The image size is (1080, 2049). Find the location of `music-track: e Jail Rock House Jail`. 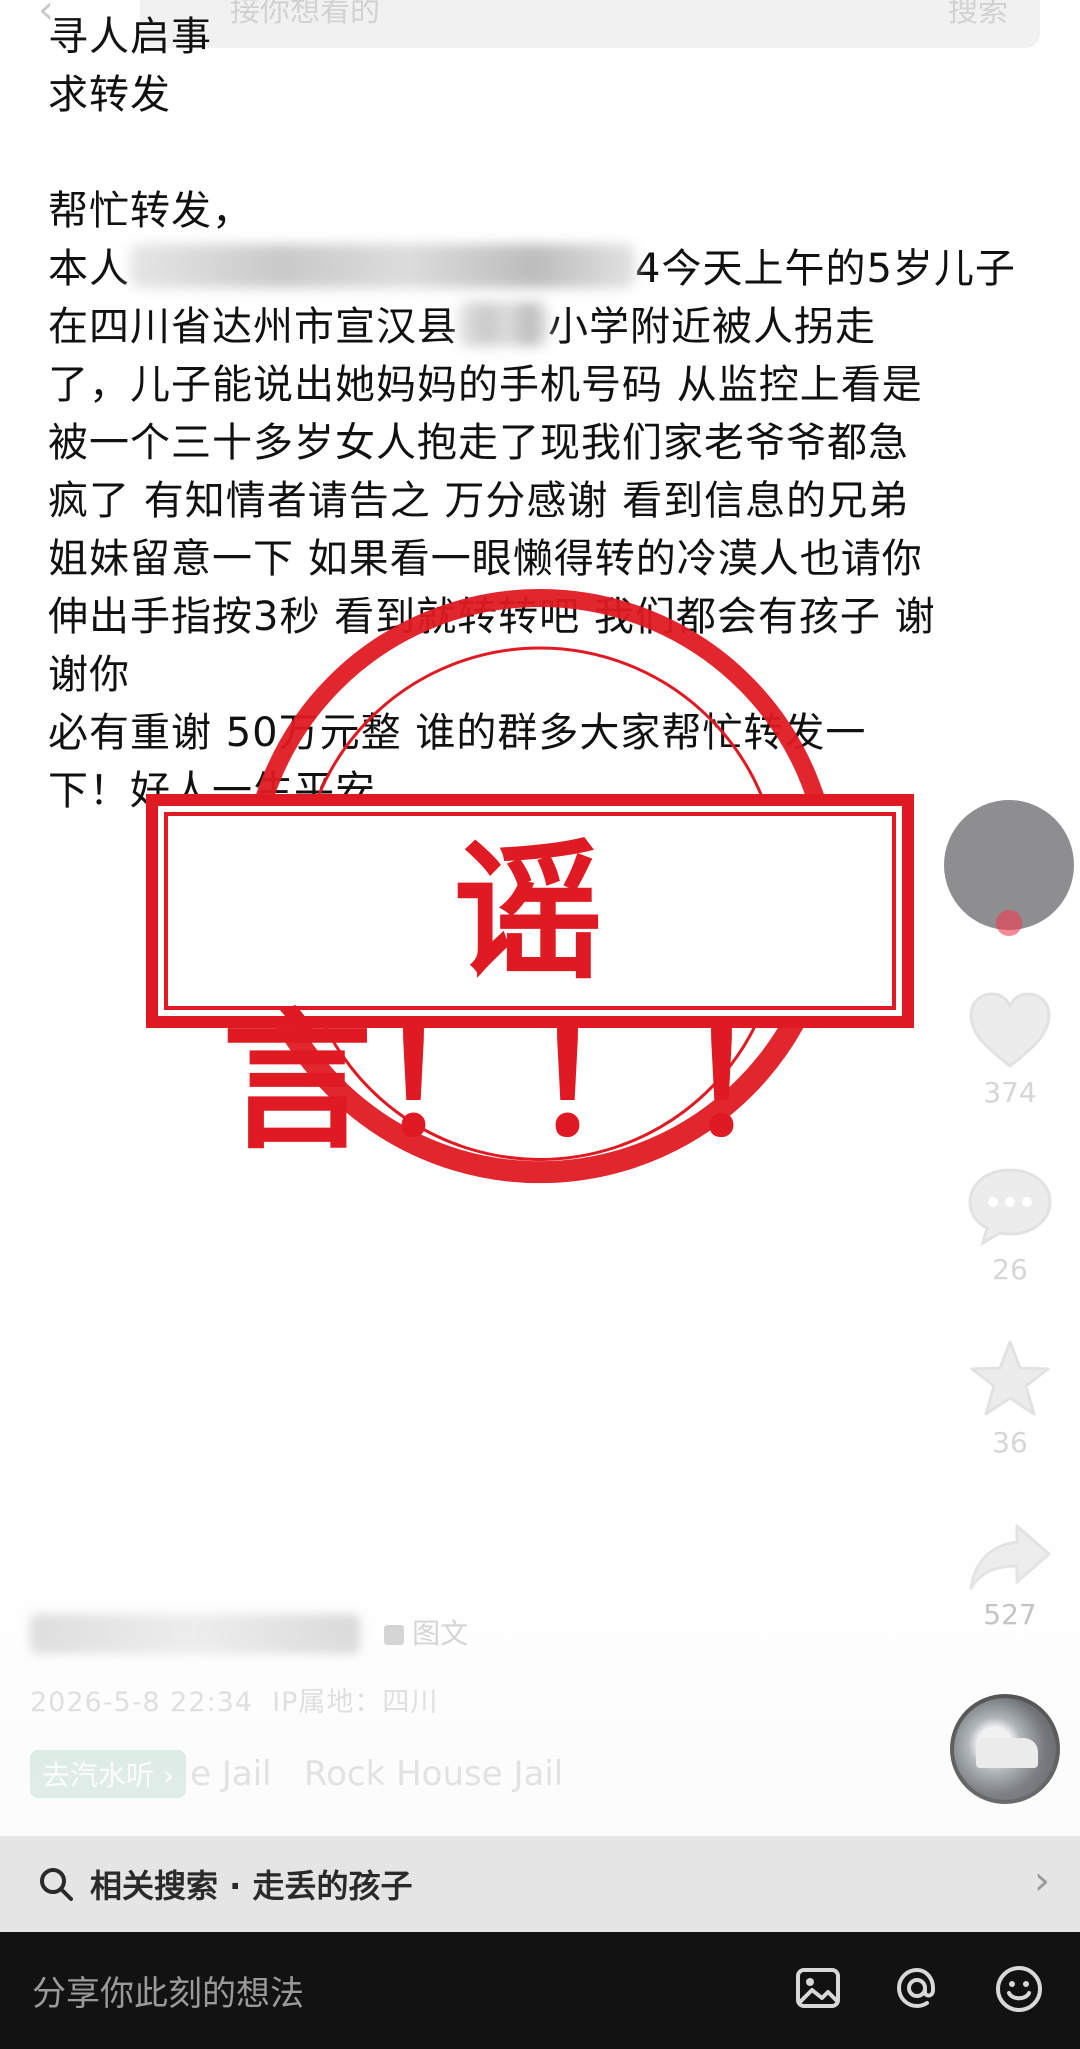

music-track: e Jail Rock House Jail is located at coordinates (377, 1774).